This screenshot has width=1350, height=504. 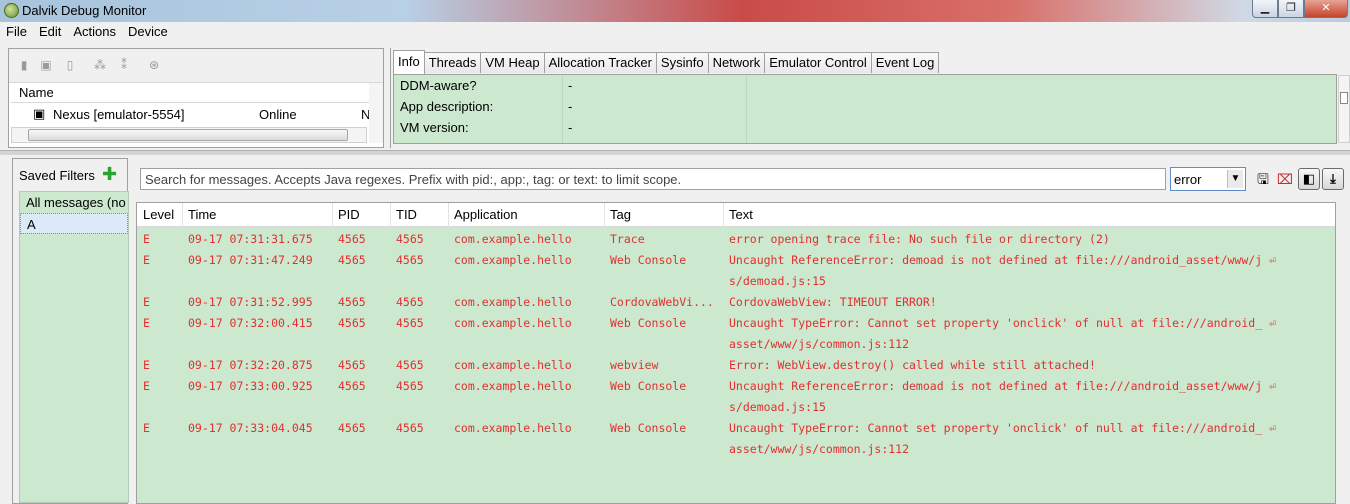 What do you see at coordinates (409, 62) in the screenshot?
I see `tab-info: Info` at bounding box center [409, 62].